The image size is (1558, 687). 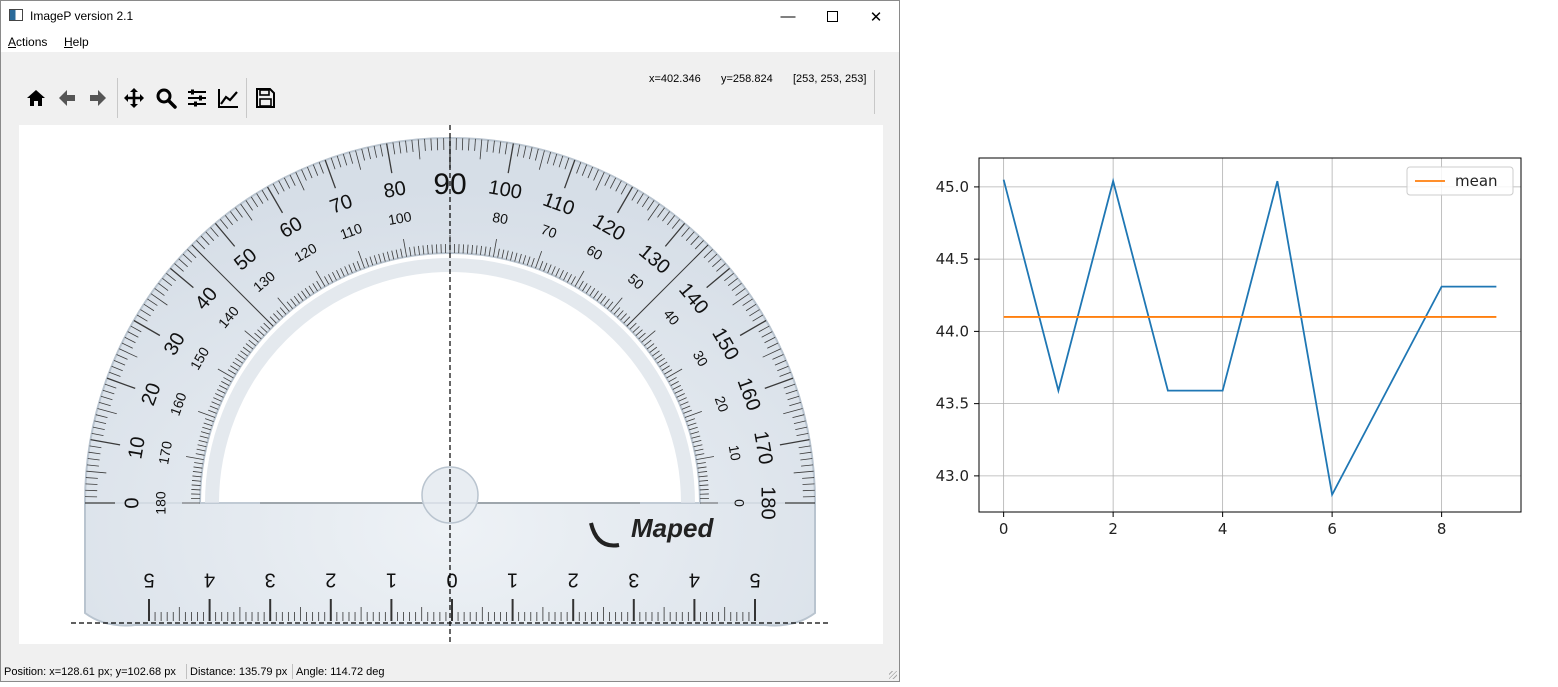 What do you see at coordinates (500, 218) in the screenshot?
I see `inner-scale-label: 80` at bounding box center [500, 218].